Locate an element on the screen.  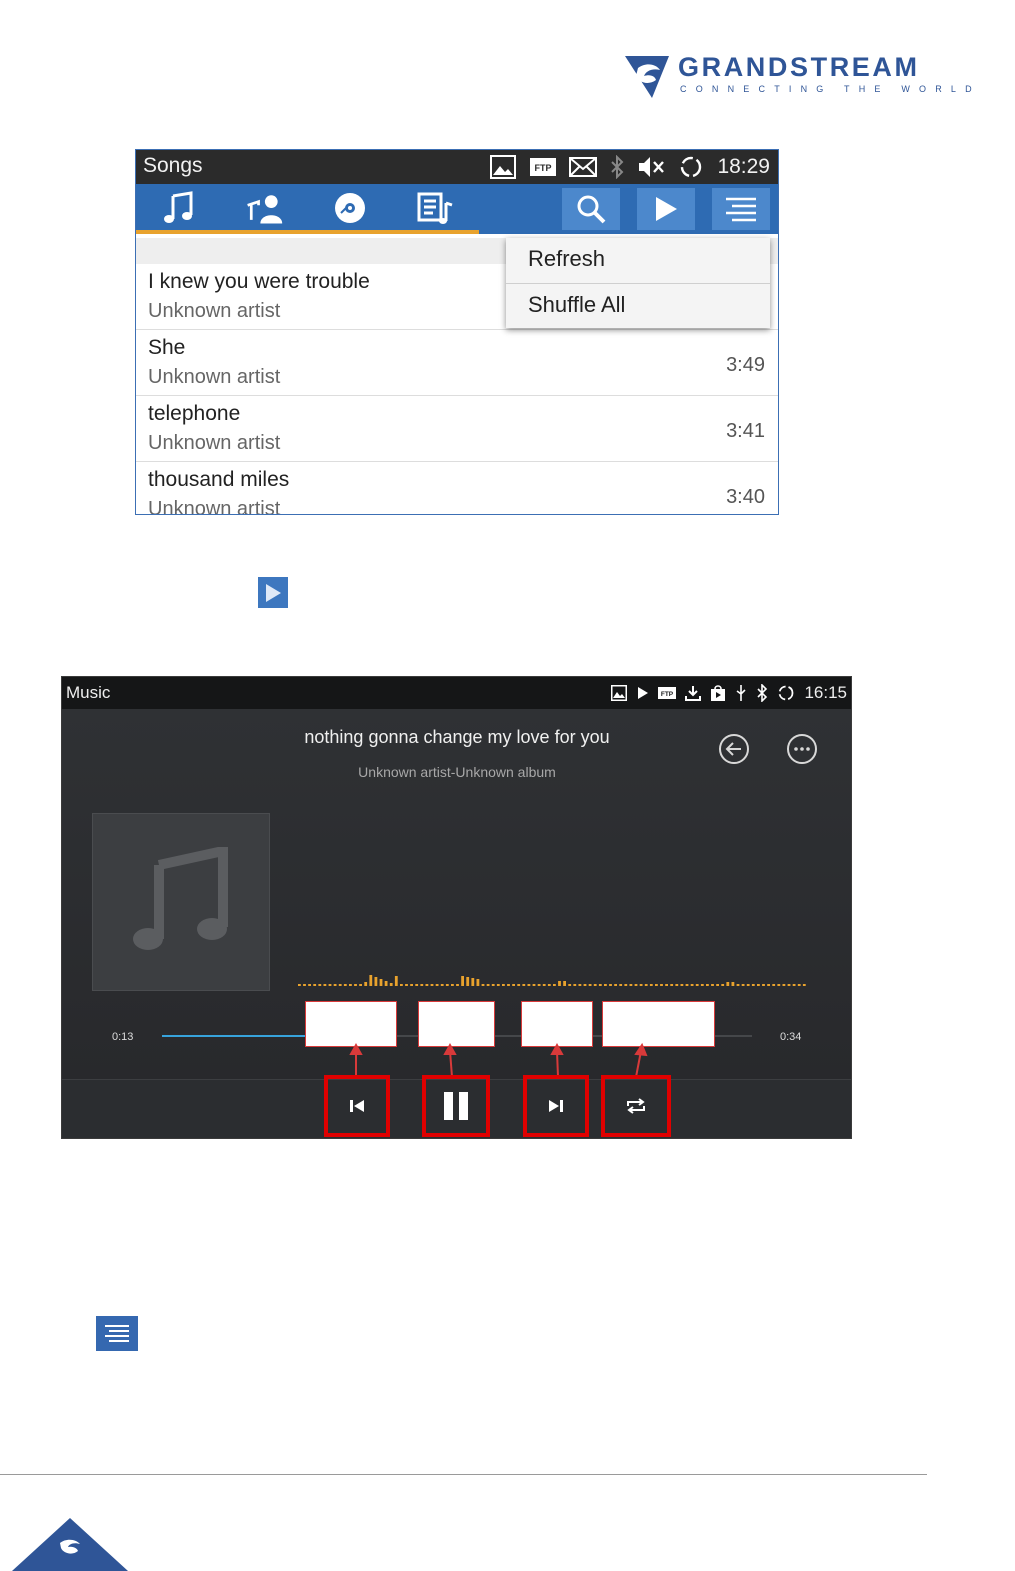
inline-play-button is located at coordinates (273, 592).